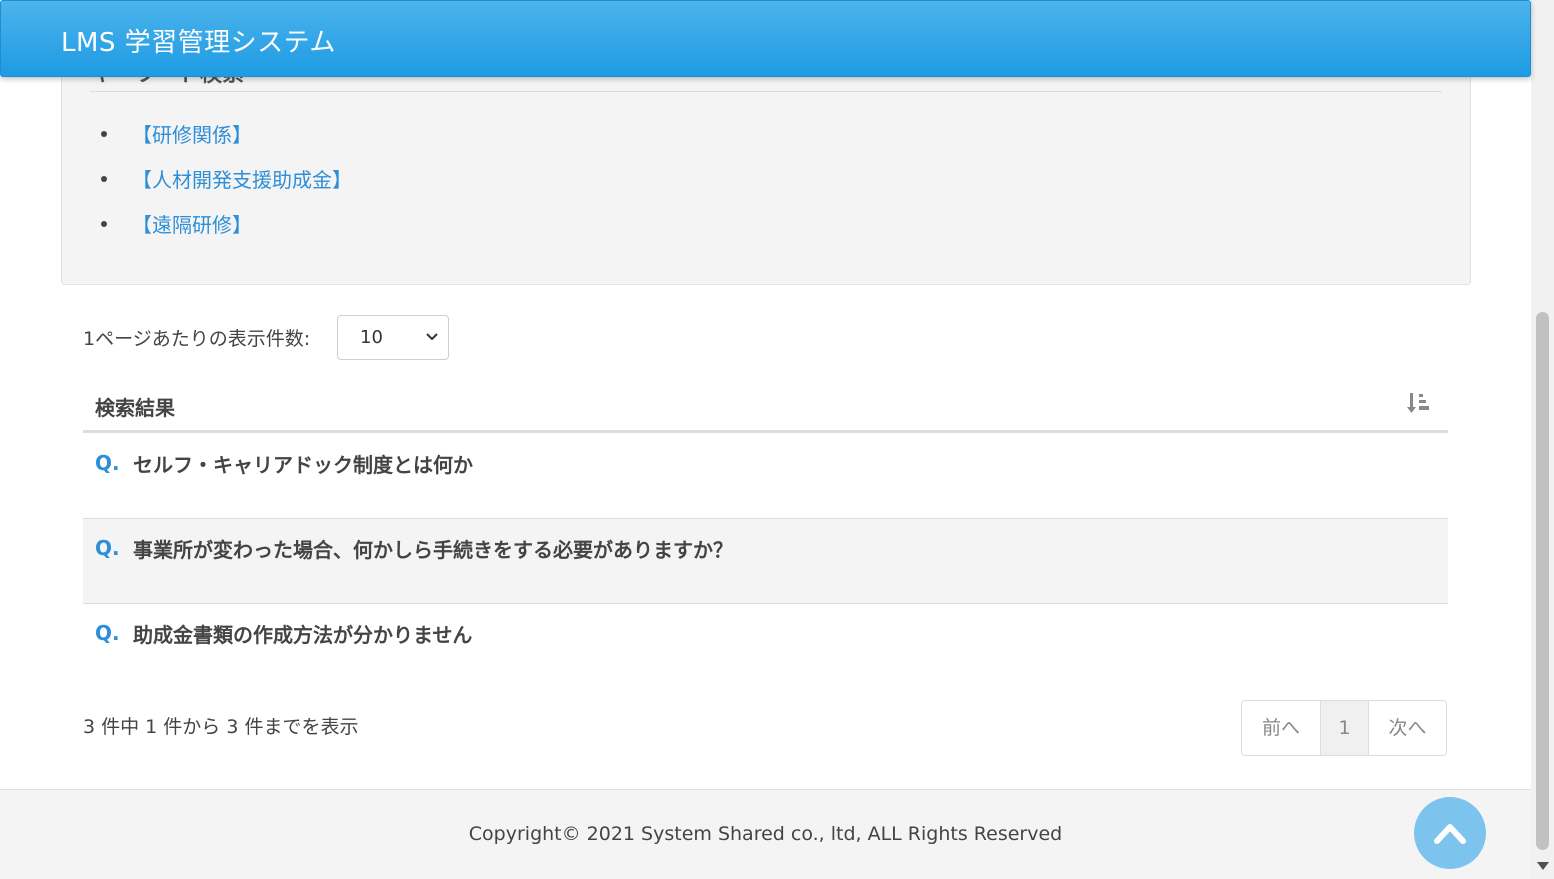 The width and height of the screenshot is (1554, 879). I want to click on keyword-list-item: 【研修関係】, so click(226, 141).